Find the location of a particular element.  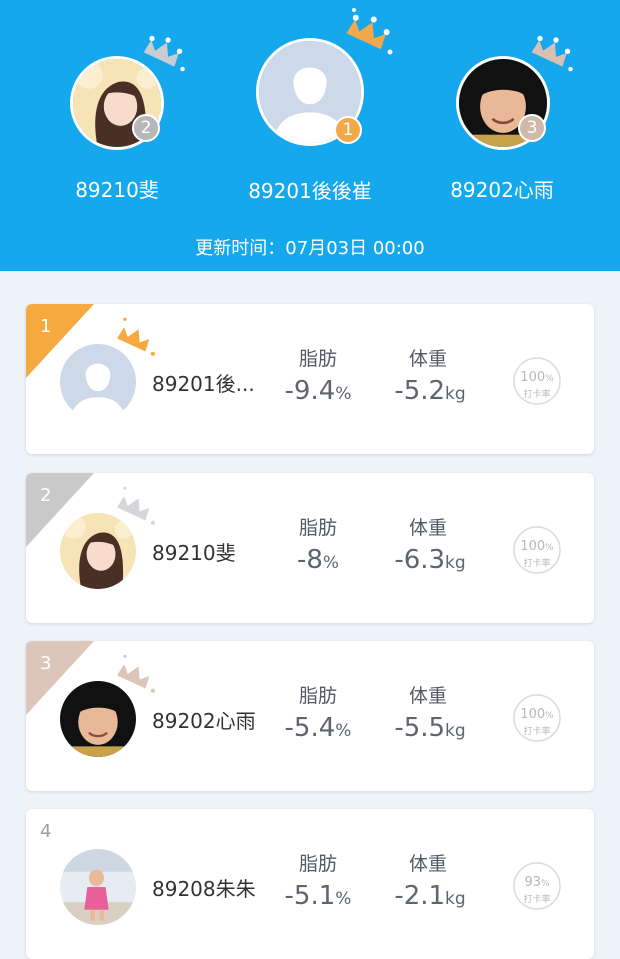

weight-value: -2.1kg is located at coordinates (430, 896).